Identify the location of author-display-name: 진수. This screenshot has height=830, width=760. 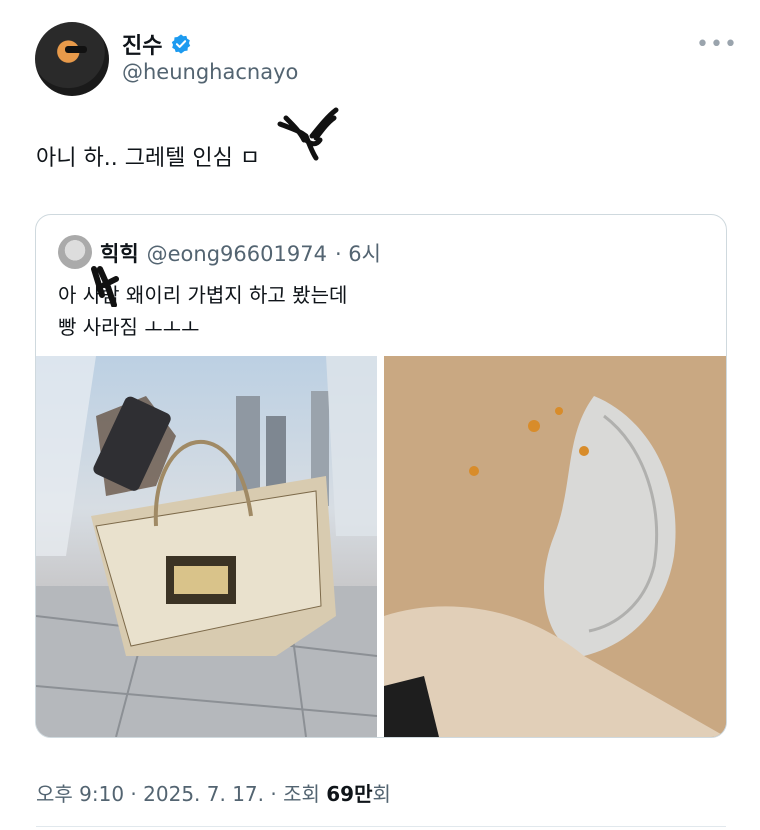
(142, 44).